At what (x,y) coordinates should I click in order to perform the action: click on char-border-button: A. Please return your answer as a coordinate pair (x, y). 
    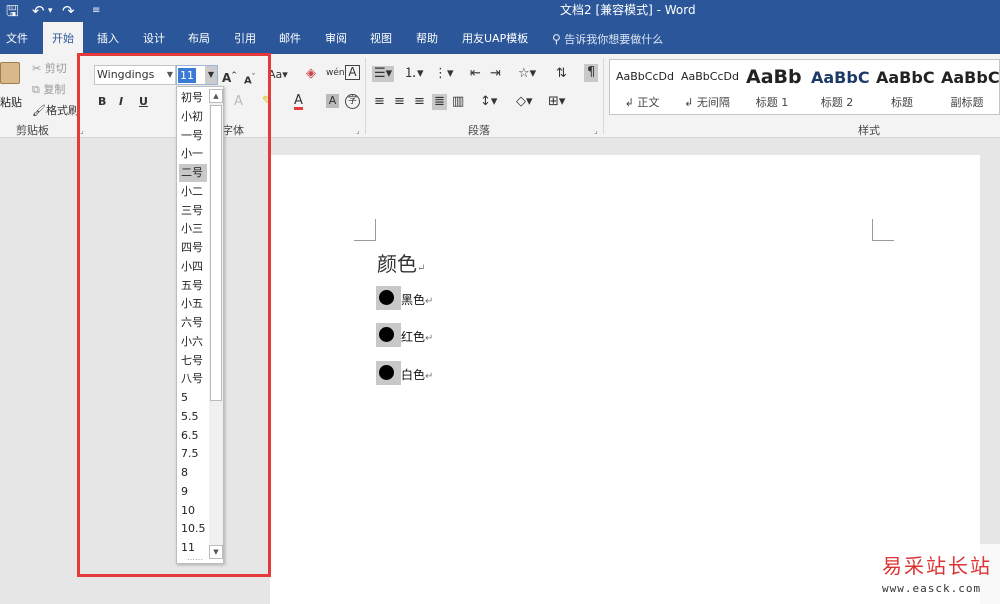
    Looking at the image, I should click on (352, 72).